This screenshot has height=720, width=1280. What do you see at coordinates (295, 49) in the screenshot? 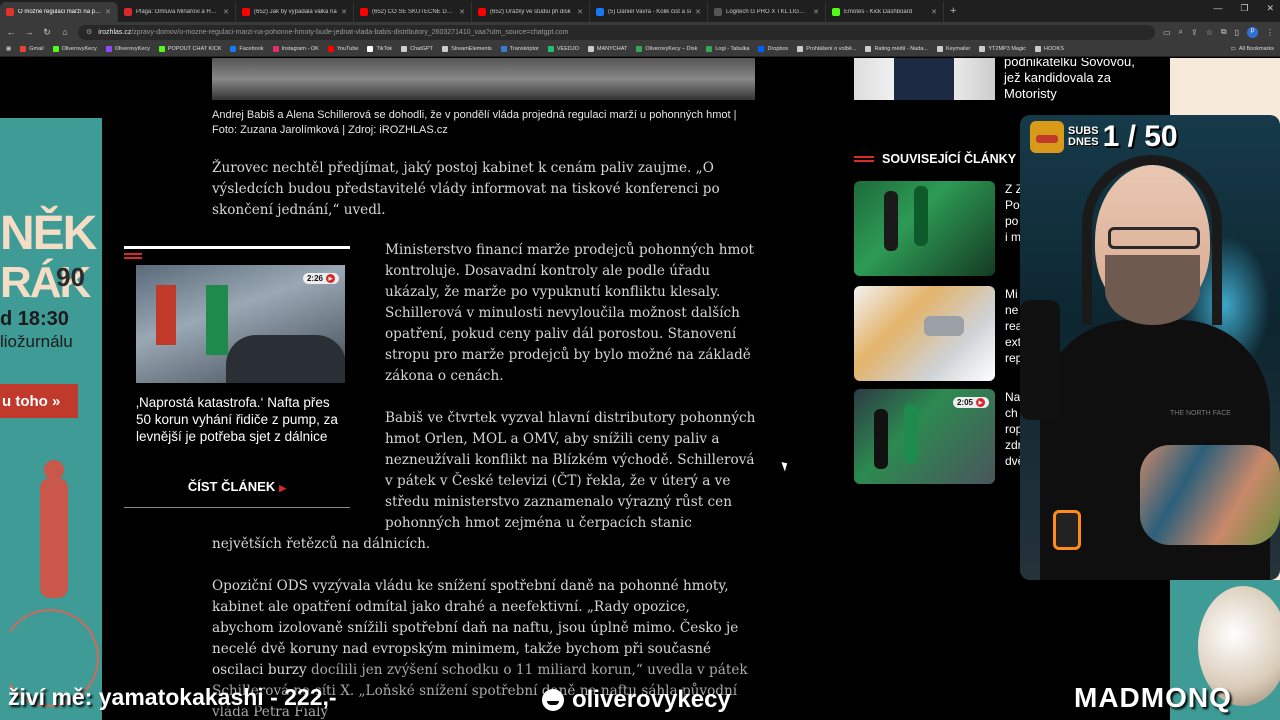
I see `bookmark-item: Instagram - OK` at bounding box center [295, 49].